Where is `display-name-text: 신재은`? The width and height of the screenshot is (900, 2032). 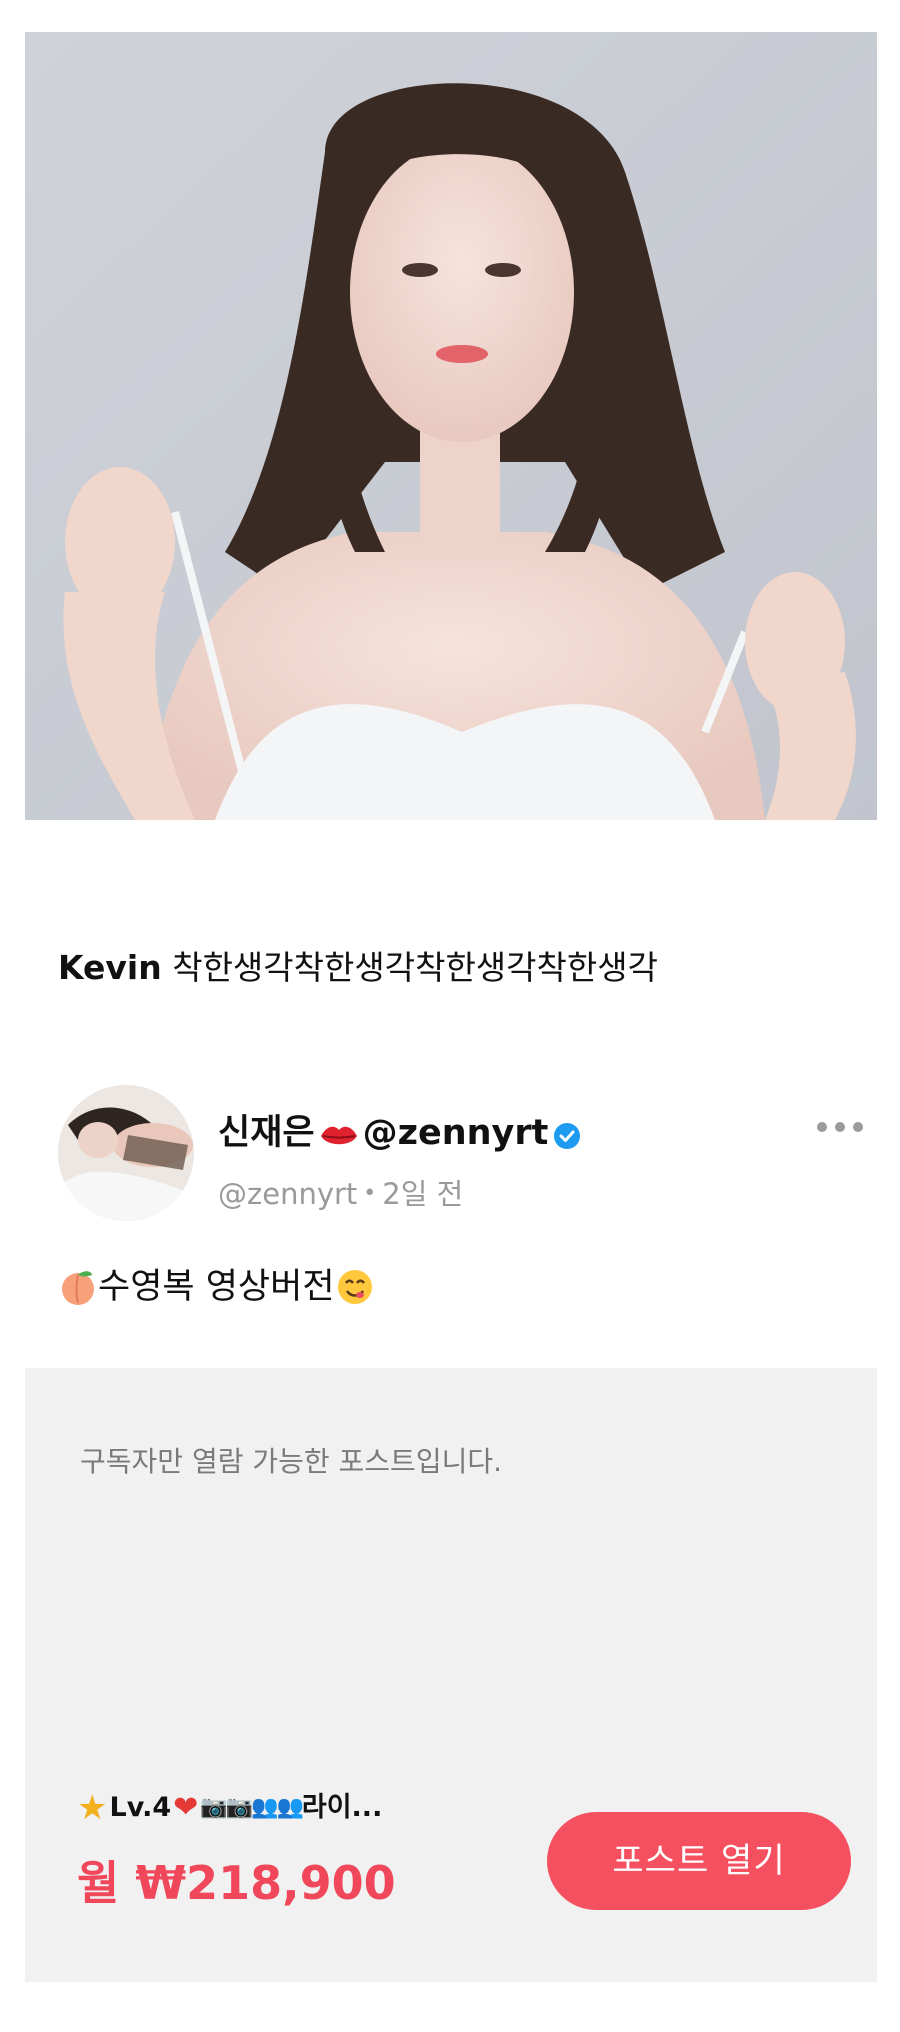 display-name-text: 신재은 is located at coordinates (266, 1133).